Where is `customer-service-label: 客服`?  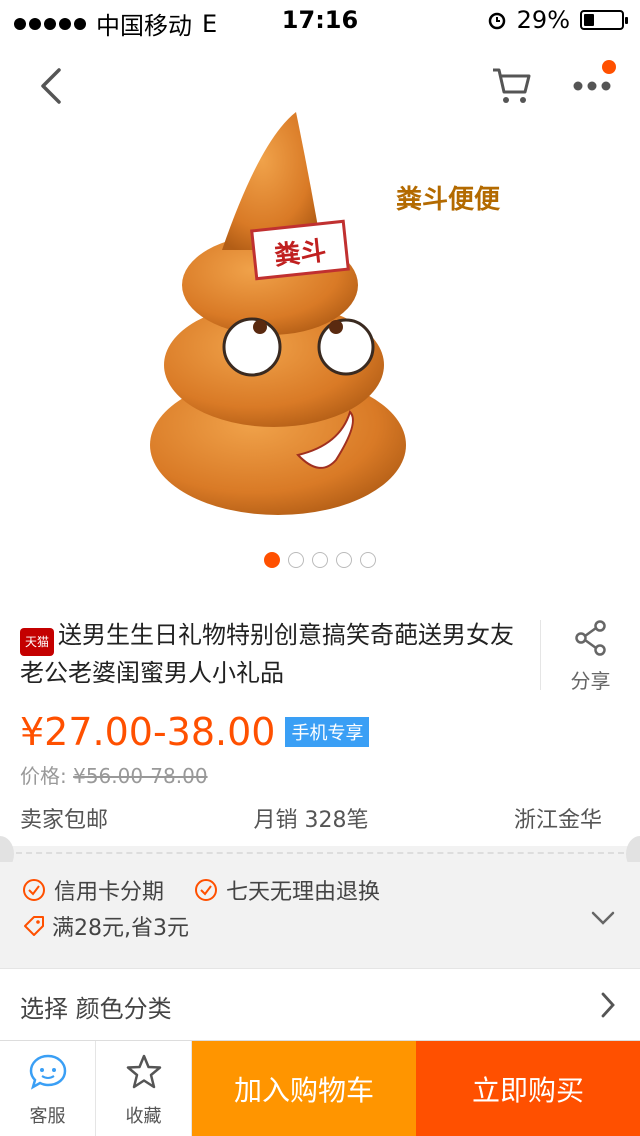
customer-service-label: 客服 is located at coordinates (47, 1116).